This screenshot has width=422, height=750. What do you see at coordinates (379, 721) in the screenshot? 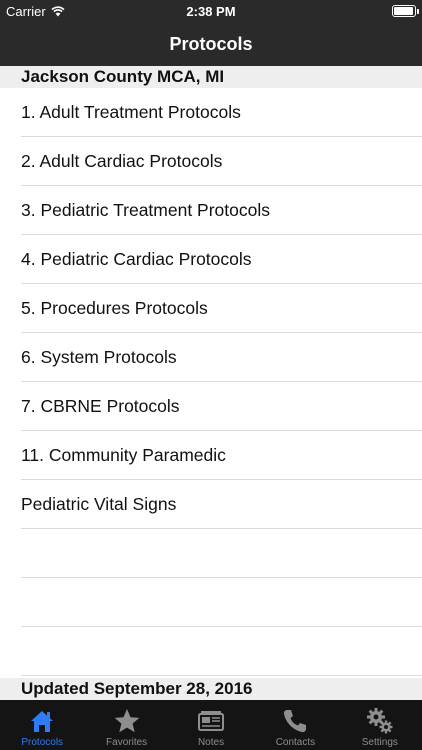
I see `gear-icon` at bounding box center [379, 721].